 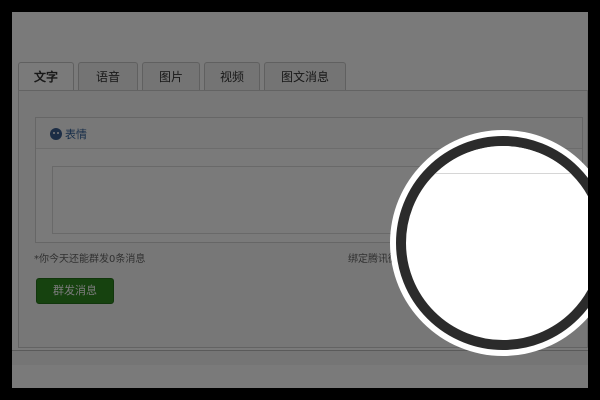 What do you see at coordinates (171, 76) in the screenshot?
I see `tab-image: 图片` at bounding box center [171, 76].